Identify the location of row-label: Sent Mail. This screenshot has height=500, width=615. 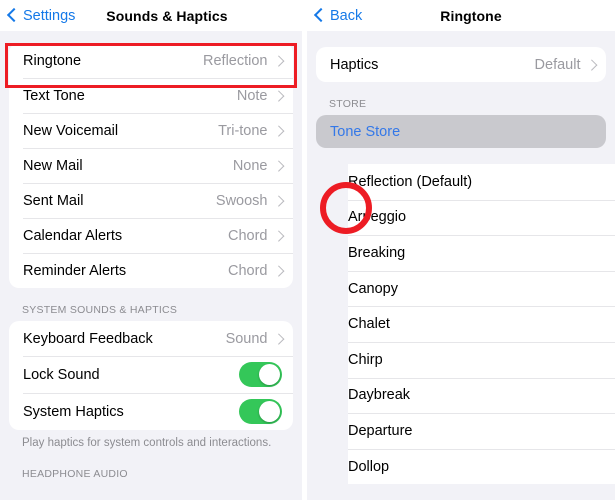
(53, 200).